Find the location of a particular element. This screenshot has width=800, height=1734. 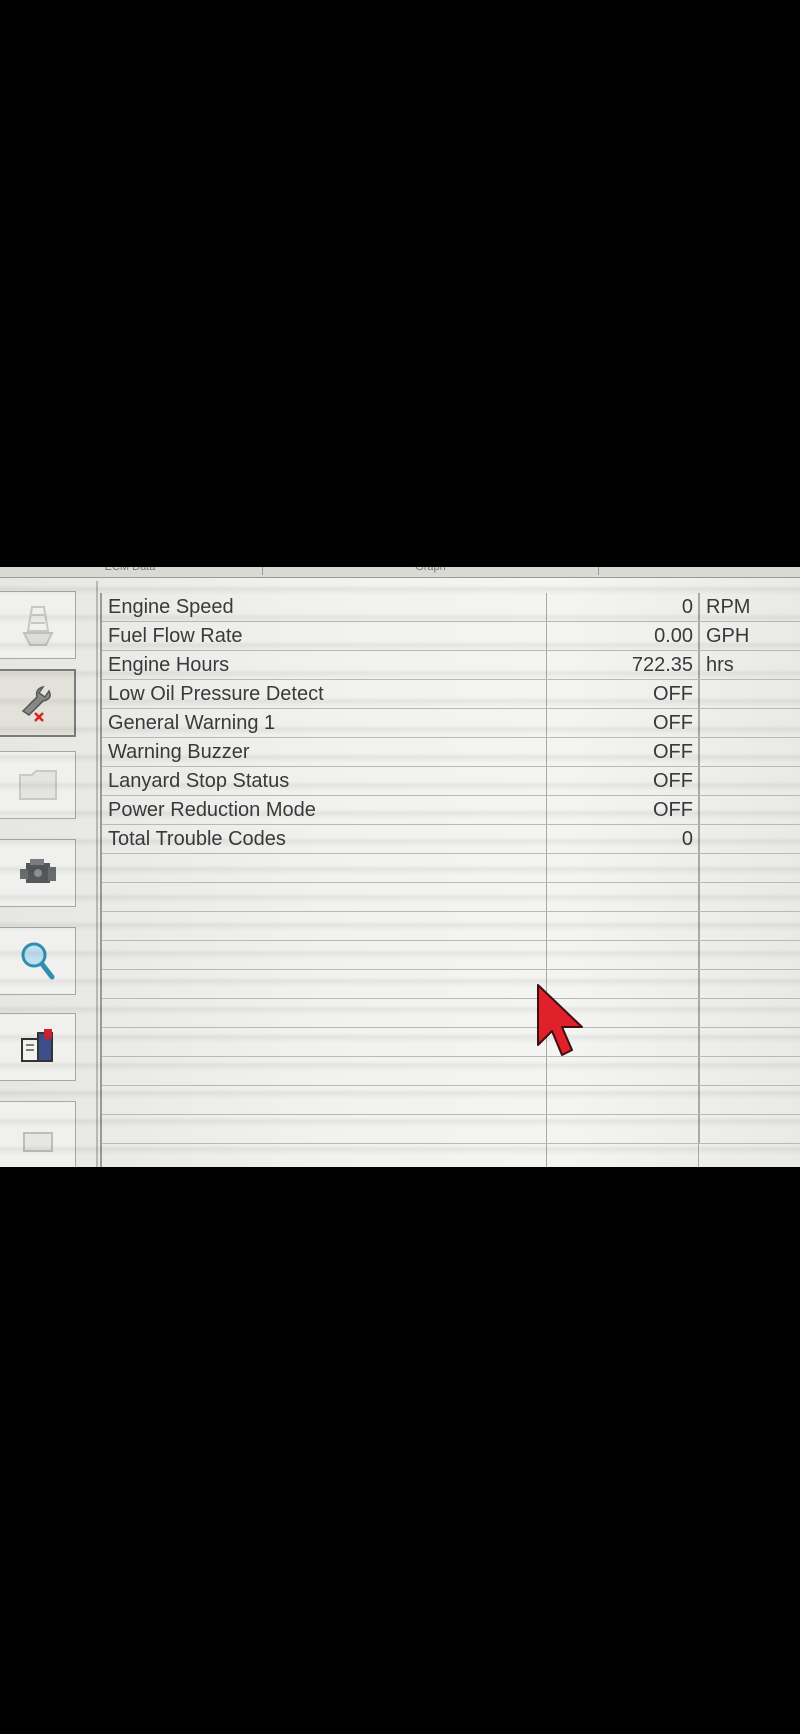

tab-other is located at coordinates (699, 571).